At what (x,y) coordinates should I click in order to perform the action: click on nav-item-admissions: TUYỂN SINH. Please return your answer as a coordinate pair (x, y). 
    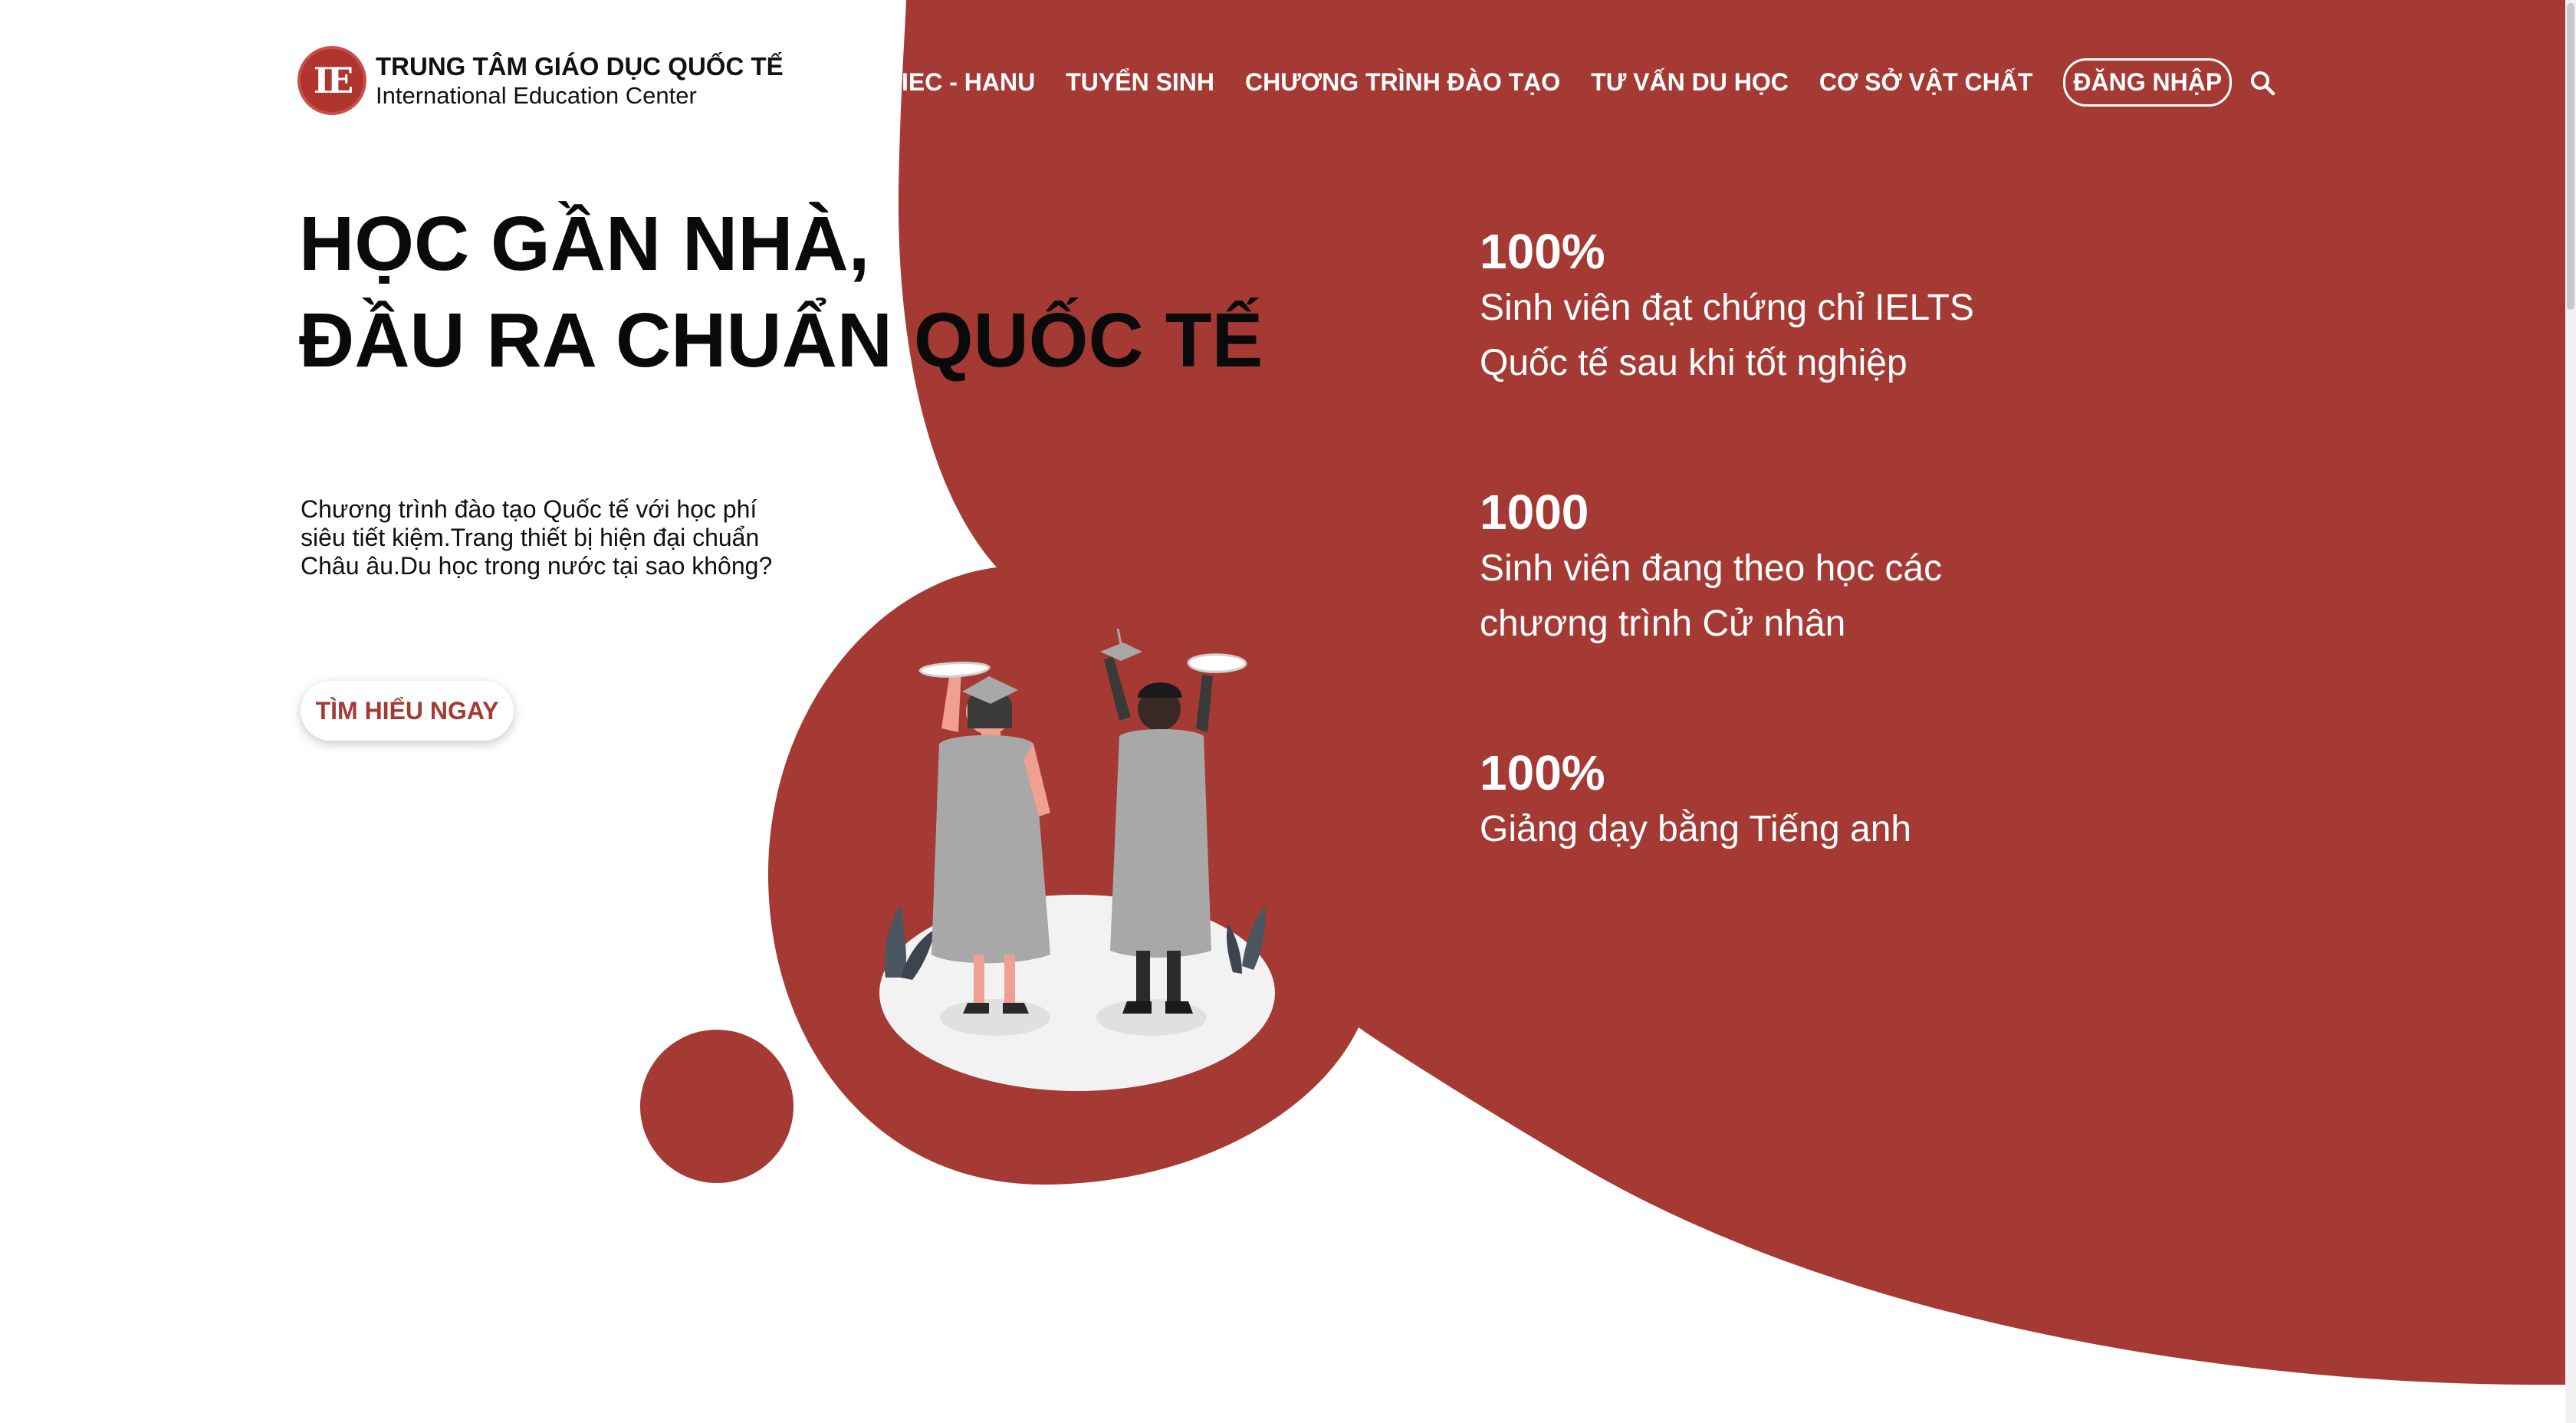
    Looking at the image, I should click on (1140, 82).